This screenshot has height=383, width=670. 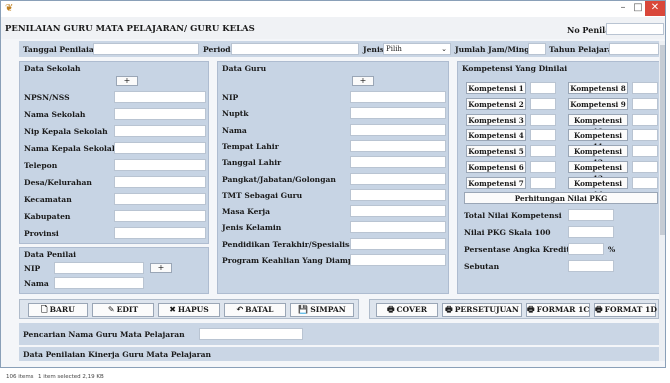 What do you see at coordinates (252, 228) in the screenshot?
I see `guru-field-9-label: Jenis Kelamin` at bounding box center [252, 228].